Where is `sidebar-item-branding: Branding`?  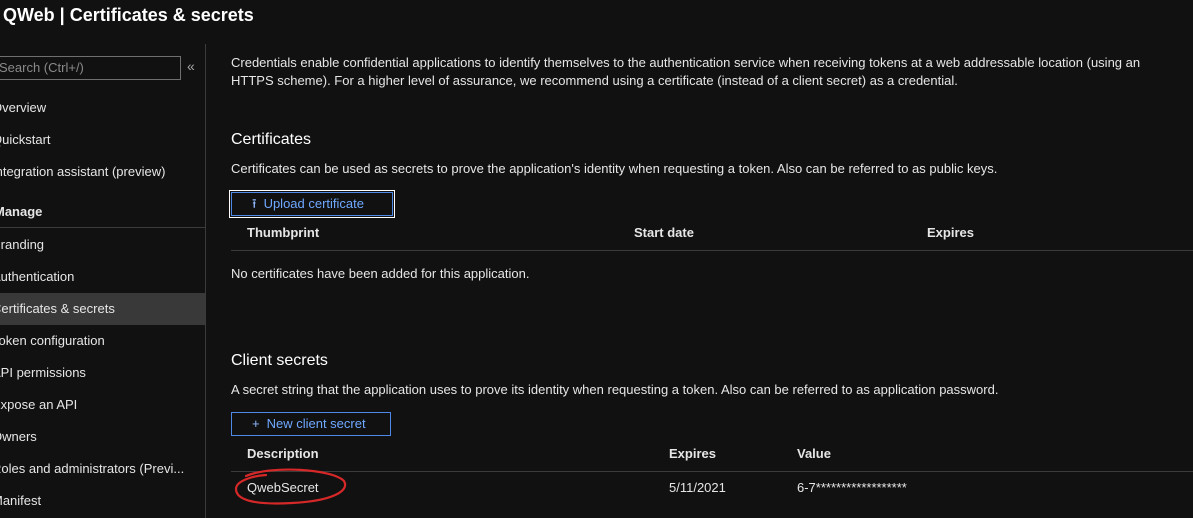 sidebar-item-branding: Branding is located at coordinates (102, 245).